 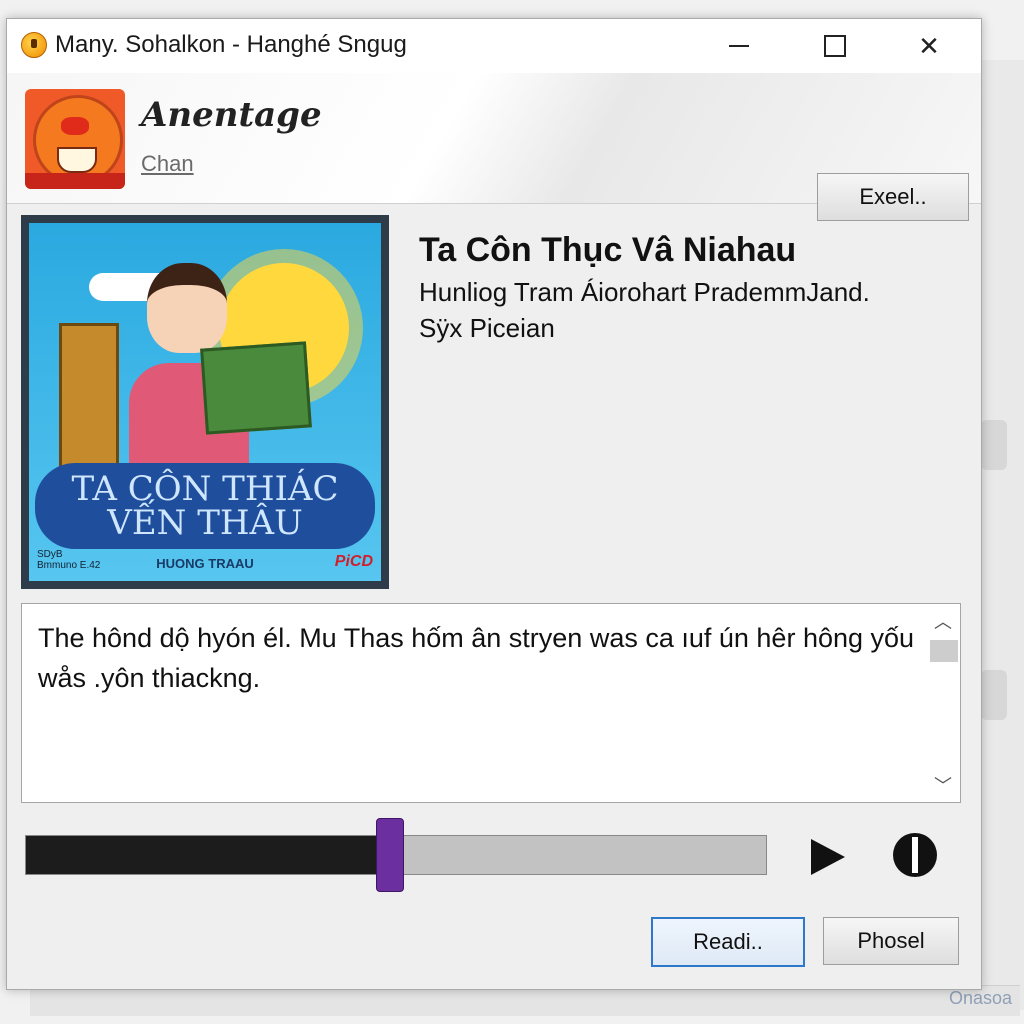 What do you see at coordinates (353, 561) in the screenshot?
I see `cover-publisher-logo: PiCD` at bounding box center [353, 561].